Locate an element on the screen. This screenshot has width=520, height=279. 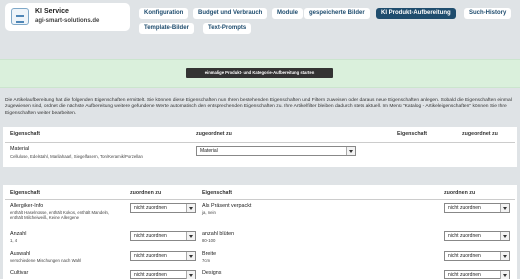
table2-row3-left-title: Auswahl is located at coordinates (20, 254).